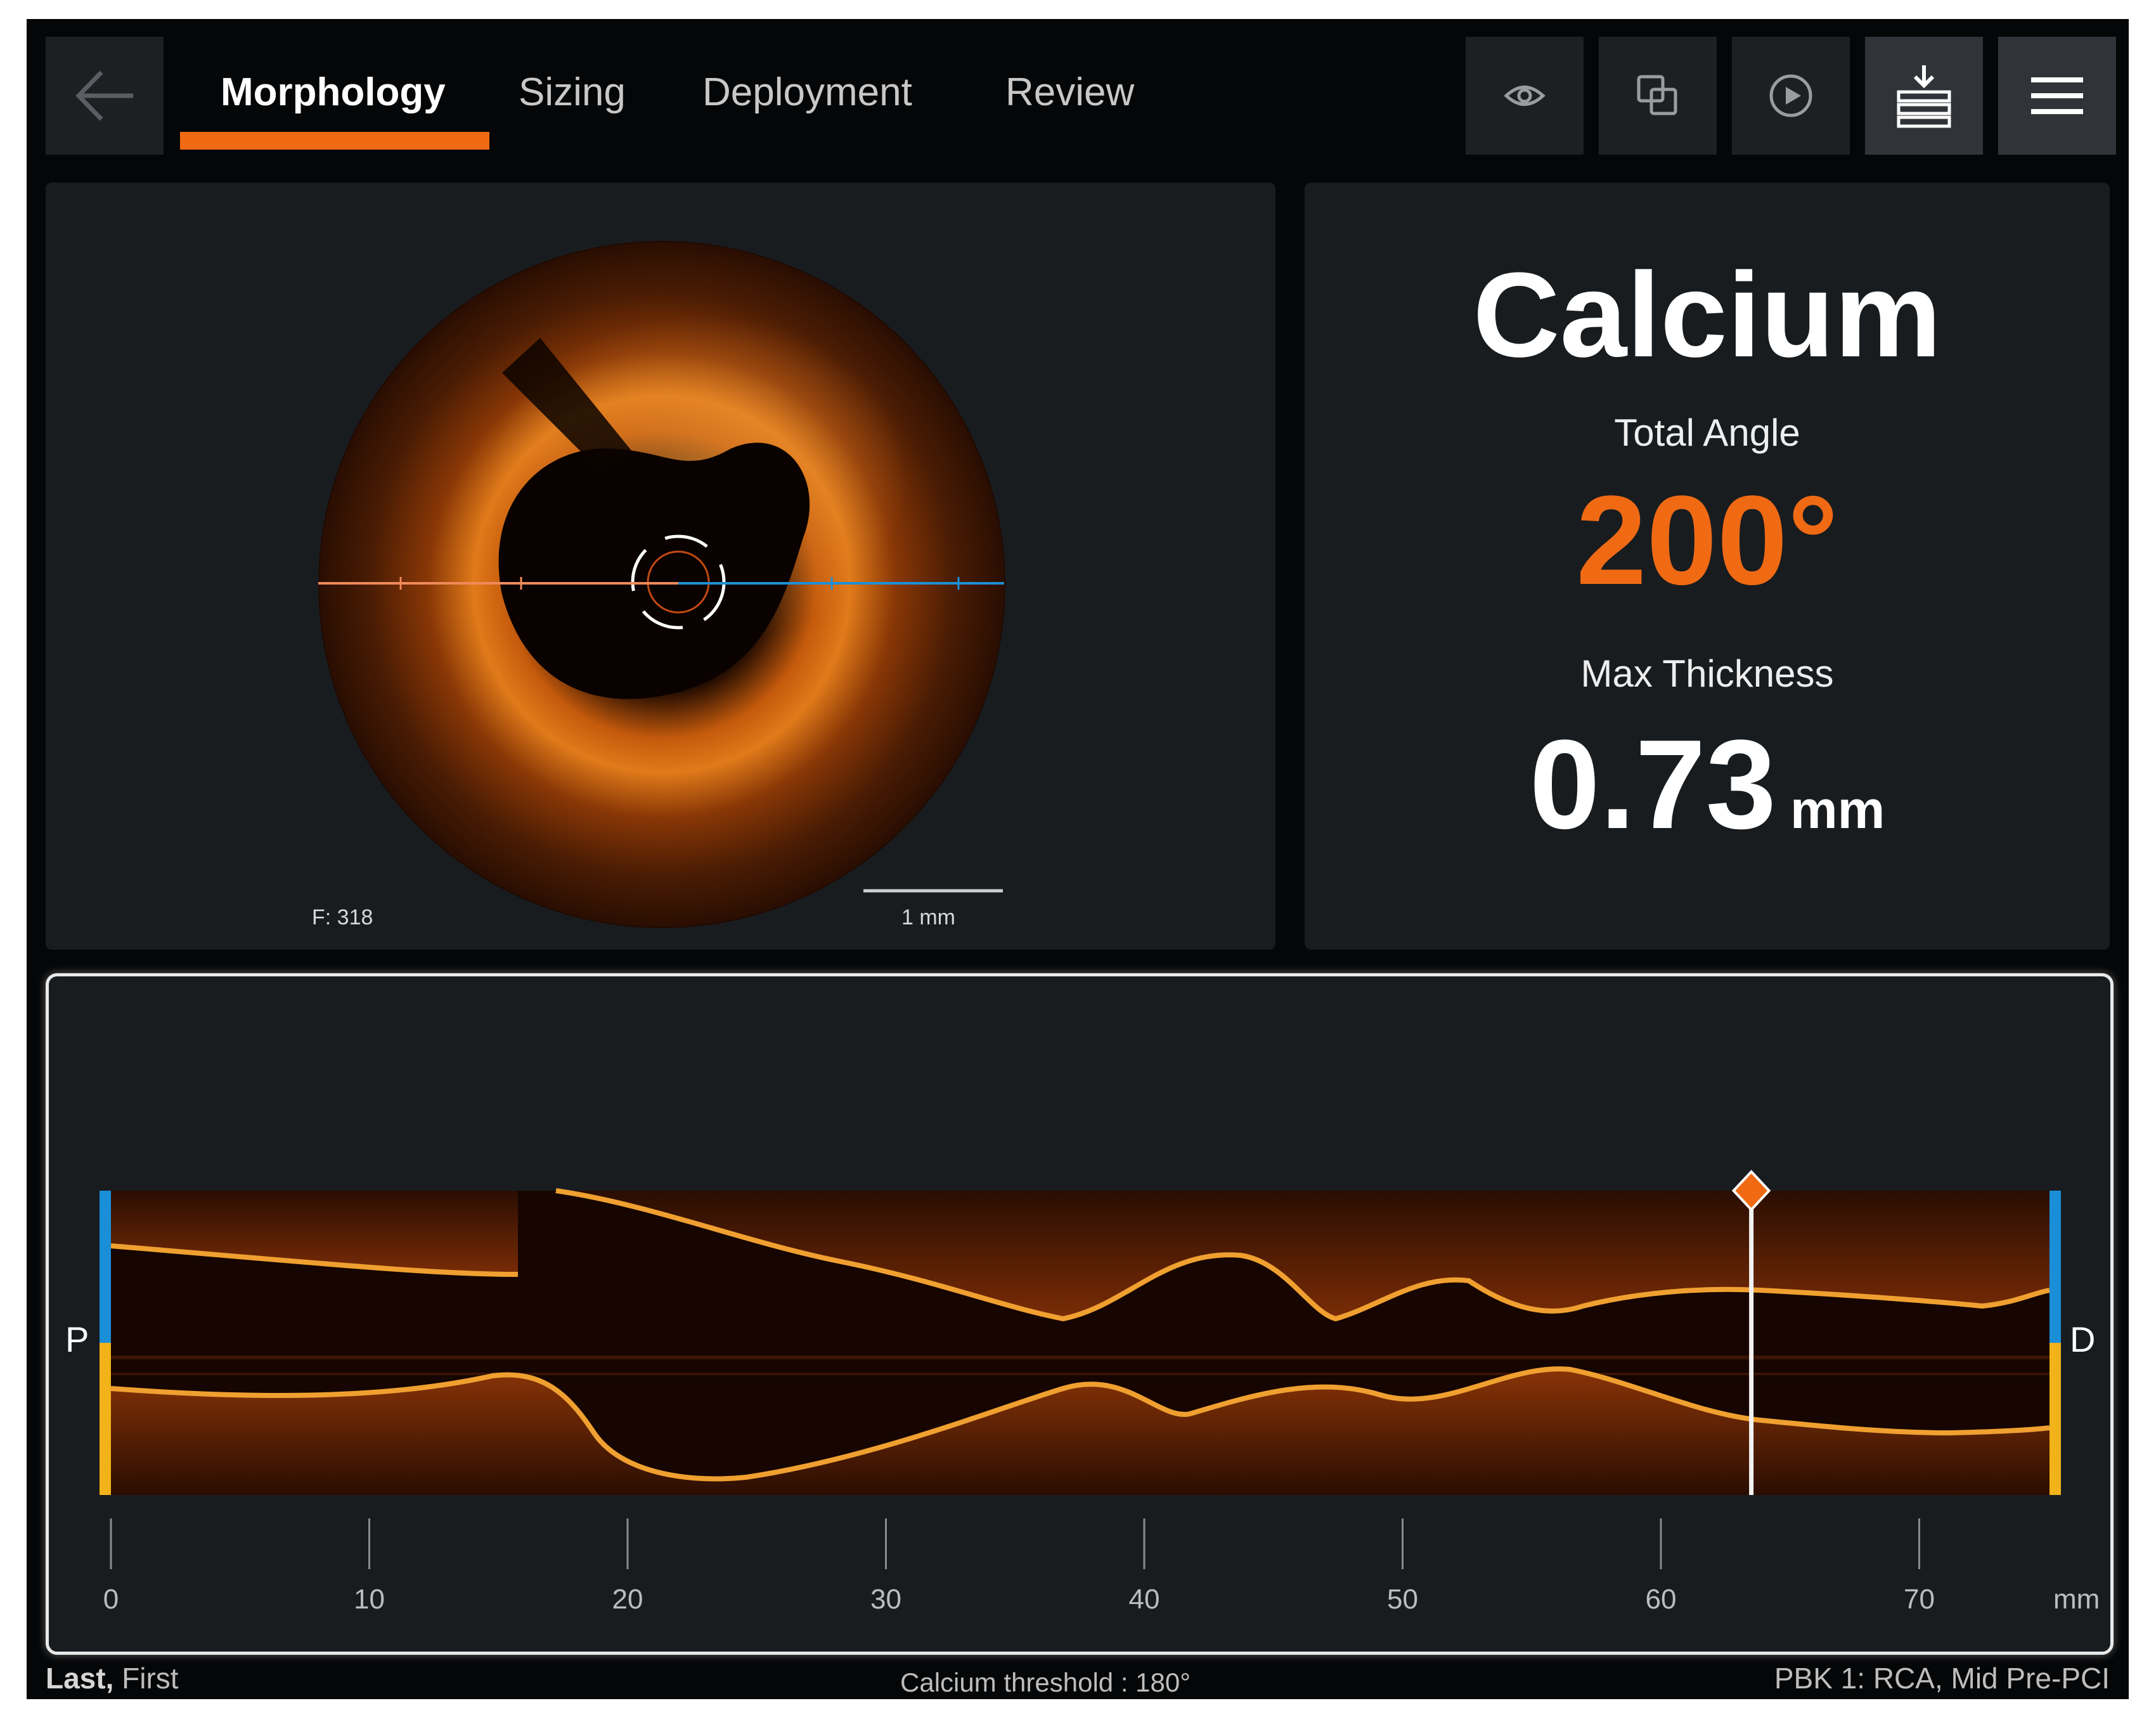 Image resolution: width=2156 pixels, height=1715 pixels. Describe the element at coordinates (1837, 810) in the screenshot. I see `max-thickness-unit: mm` at that location.